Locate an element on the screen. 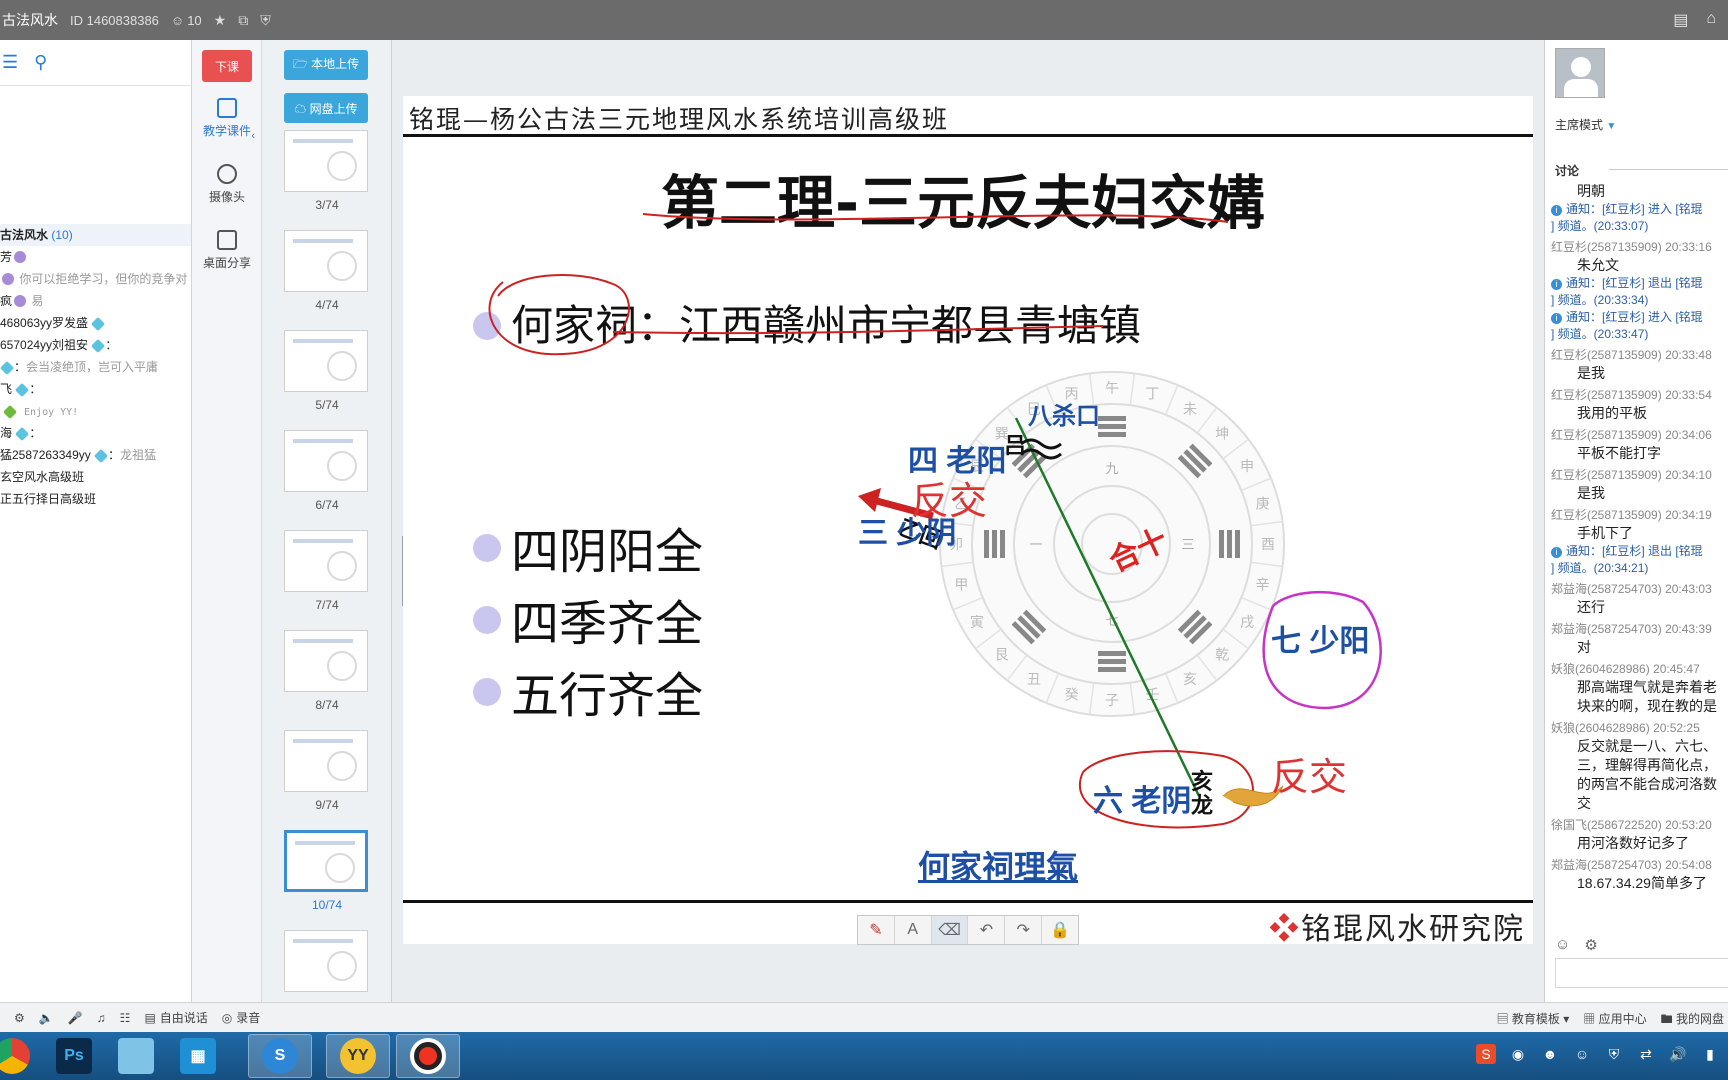 This screenshot has height=1080, width=1728. subchannel-item: 玄空风水高级班 is located at coordinates (95, 477).